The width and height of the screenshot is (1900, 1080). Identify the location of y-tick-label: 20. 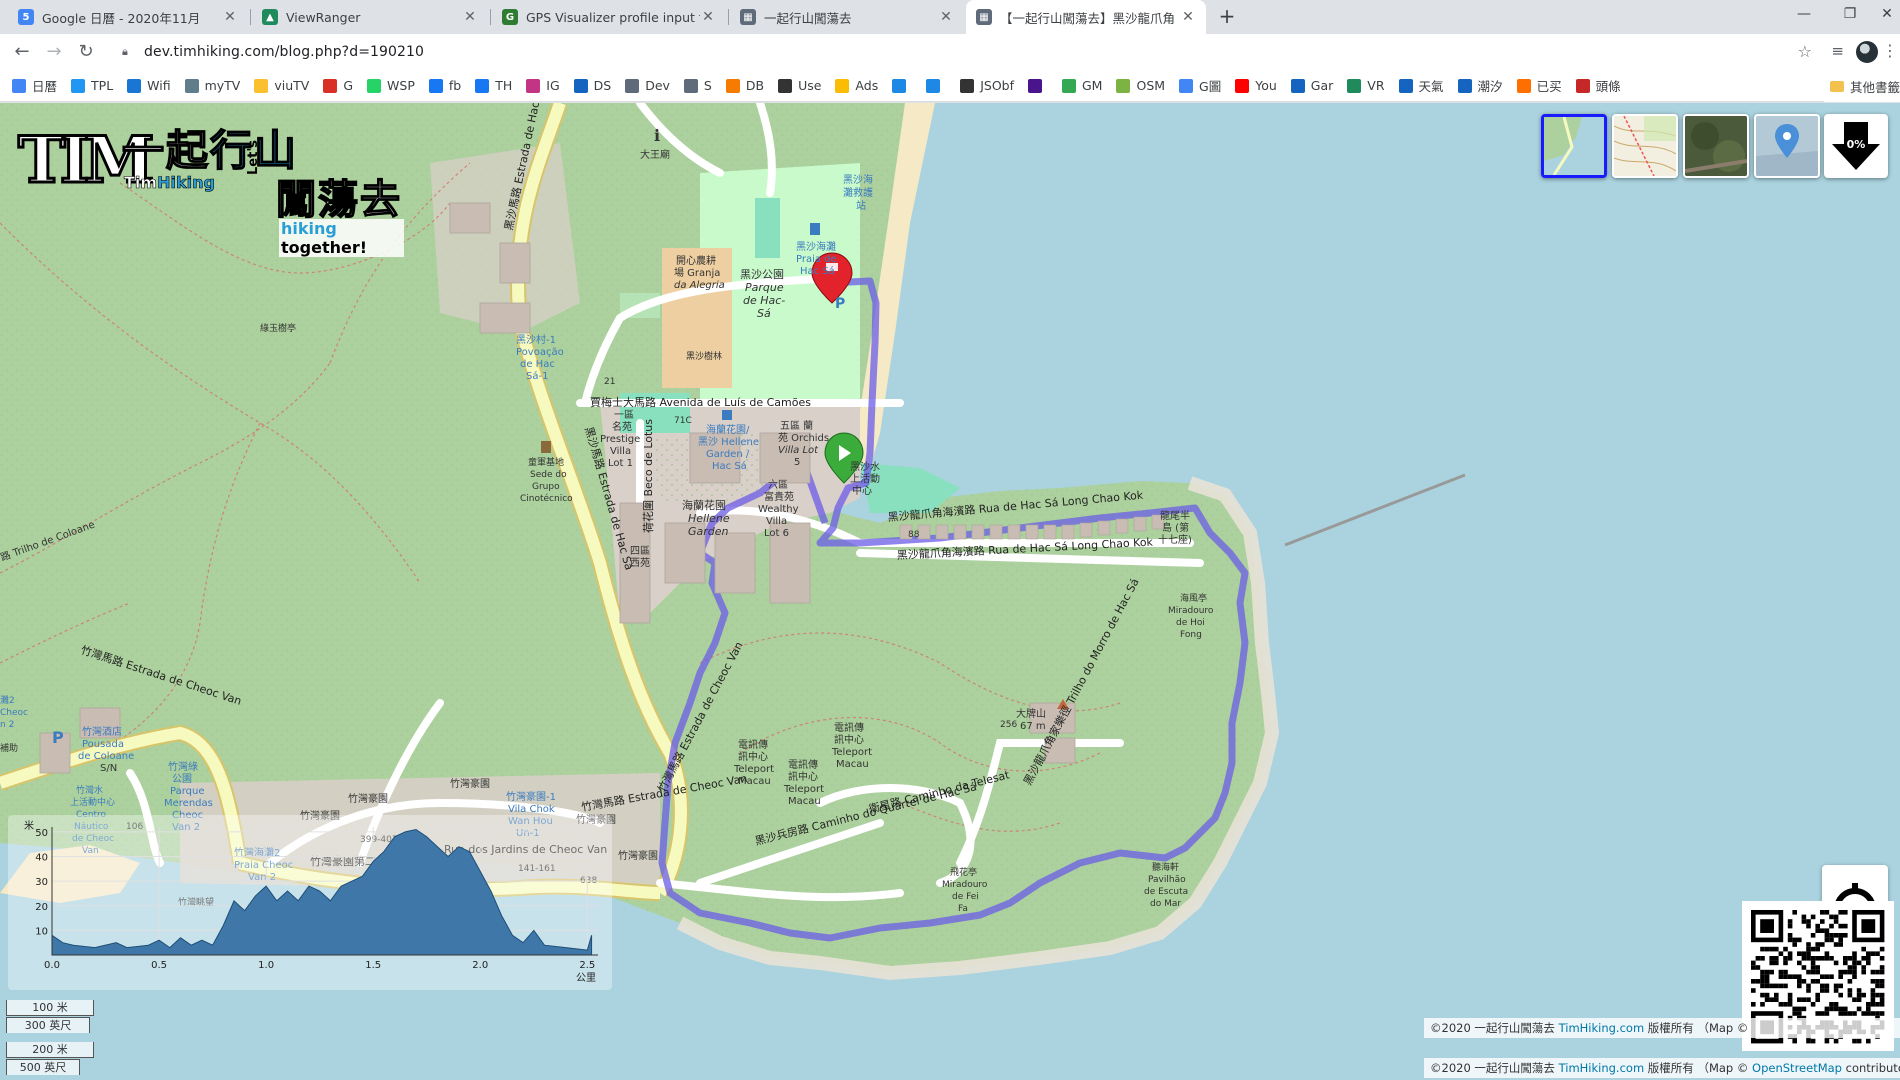
(41, 907).